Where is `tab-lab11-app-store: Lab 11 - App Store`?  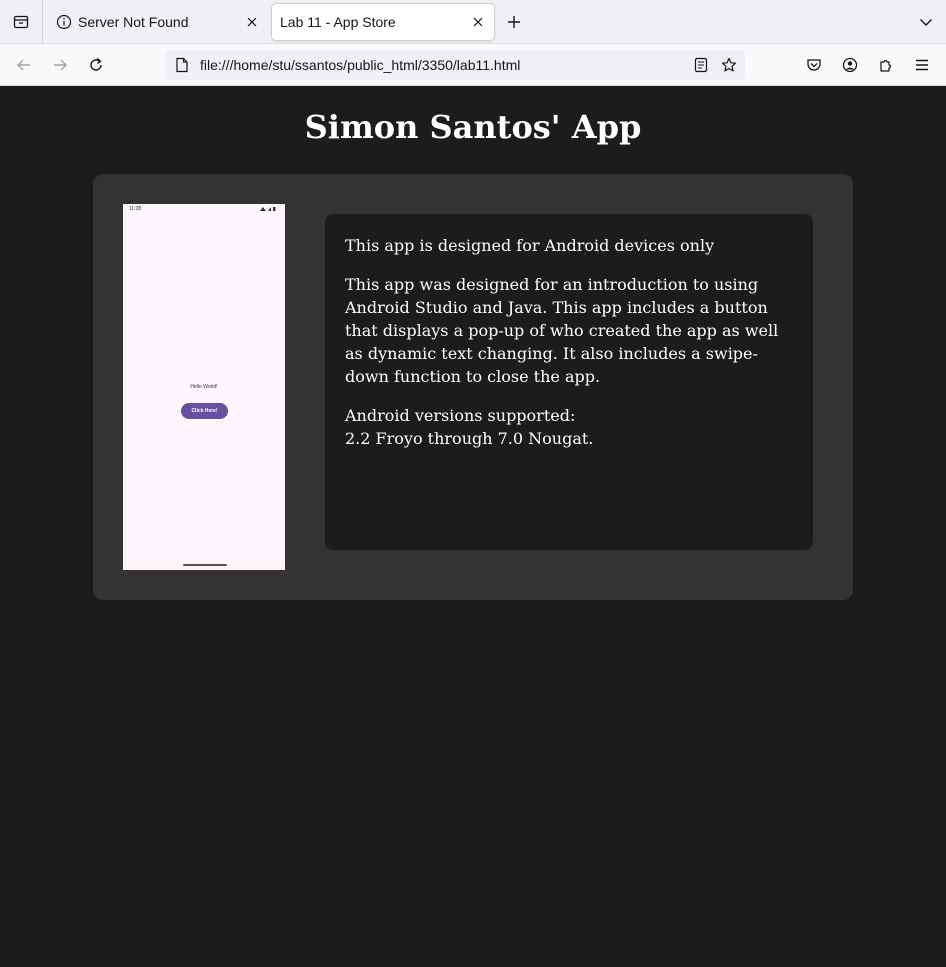 tab-lab11-app-store: Lab 11 - App Store is located at coordinates (383, 22).